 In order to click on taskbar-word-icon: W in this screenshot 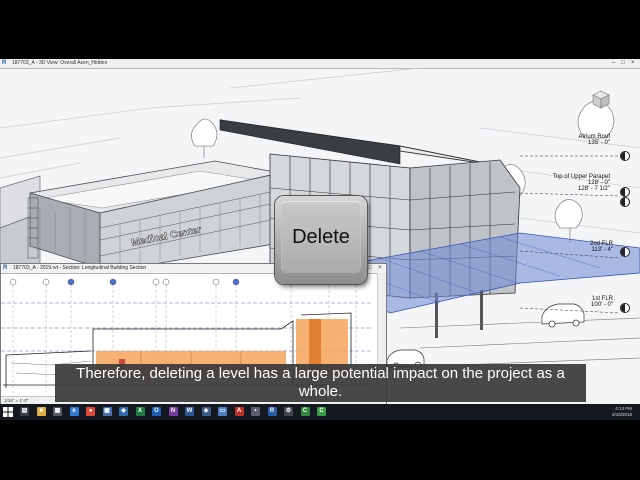, I will do `click(189, 411)`.